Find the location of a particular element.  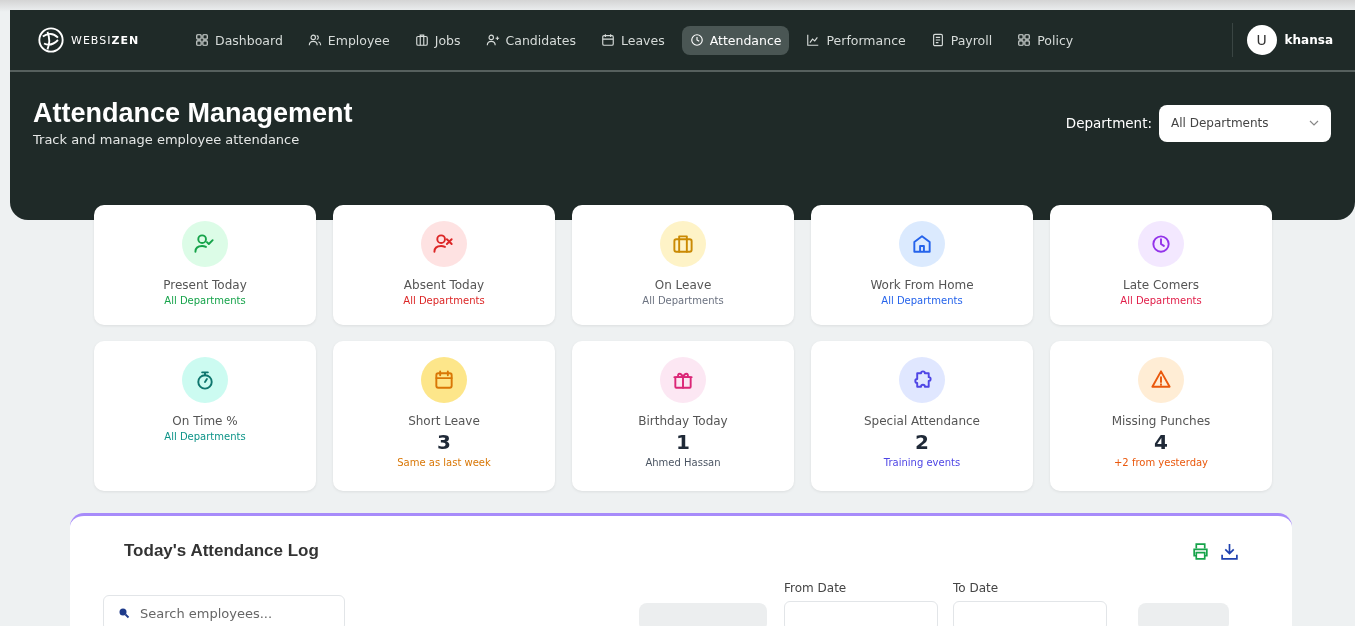

search-icon is located at coordinates (124, 613).